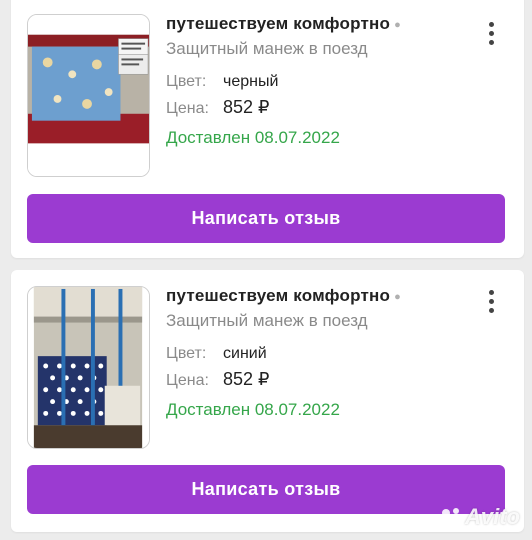 The height and width of the screenshot is (540, 532). I want to click on color-row: Цвет: синий, so click(325, 354).